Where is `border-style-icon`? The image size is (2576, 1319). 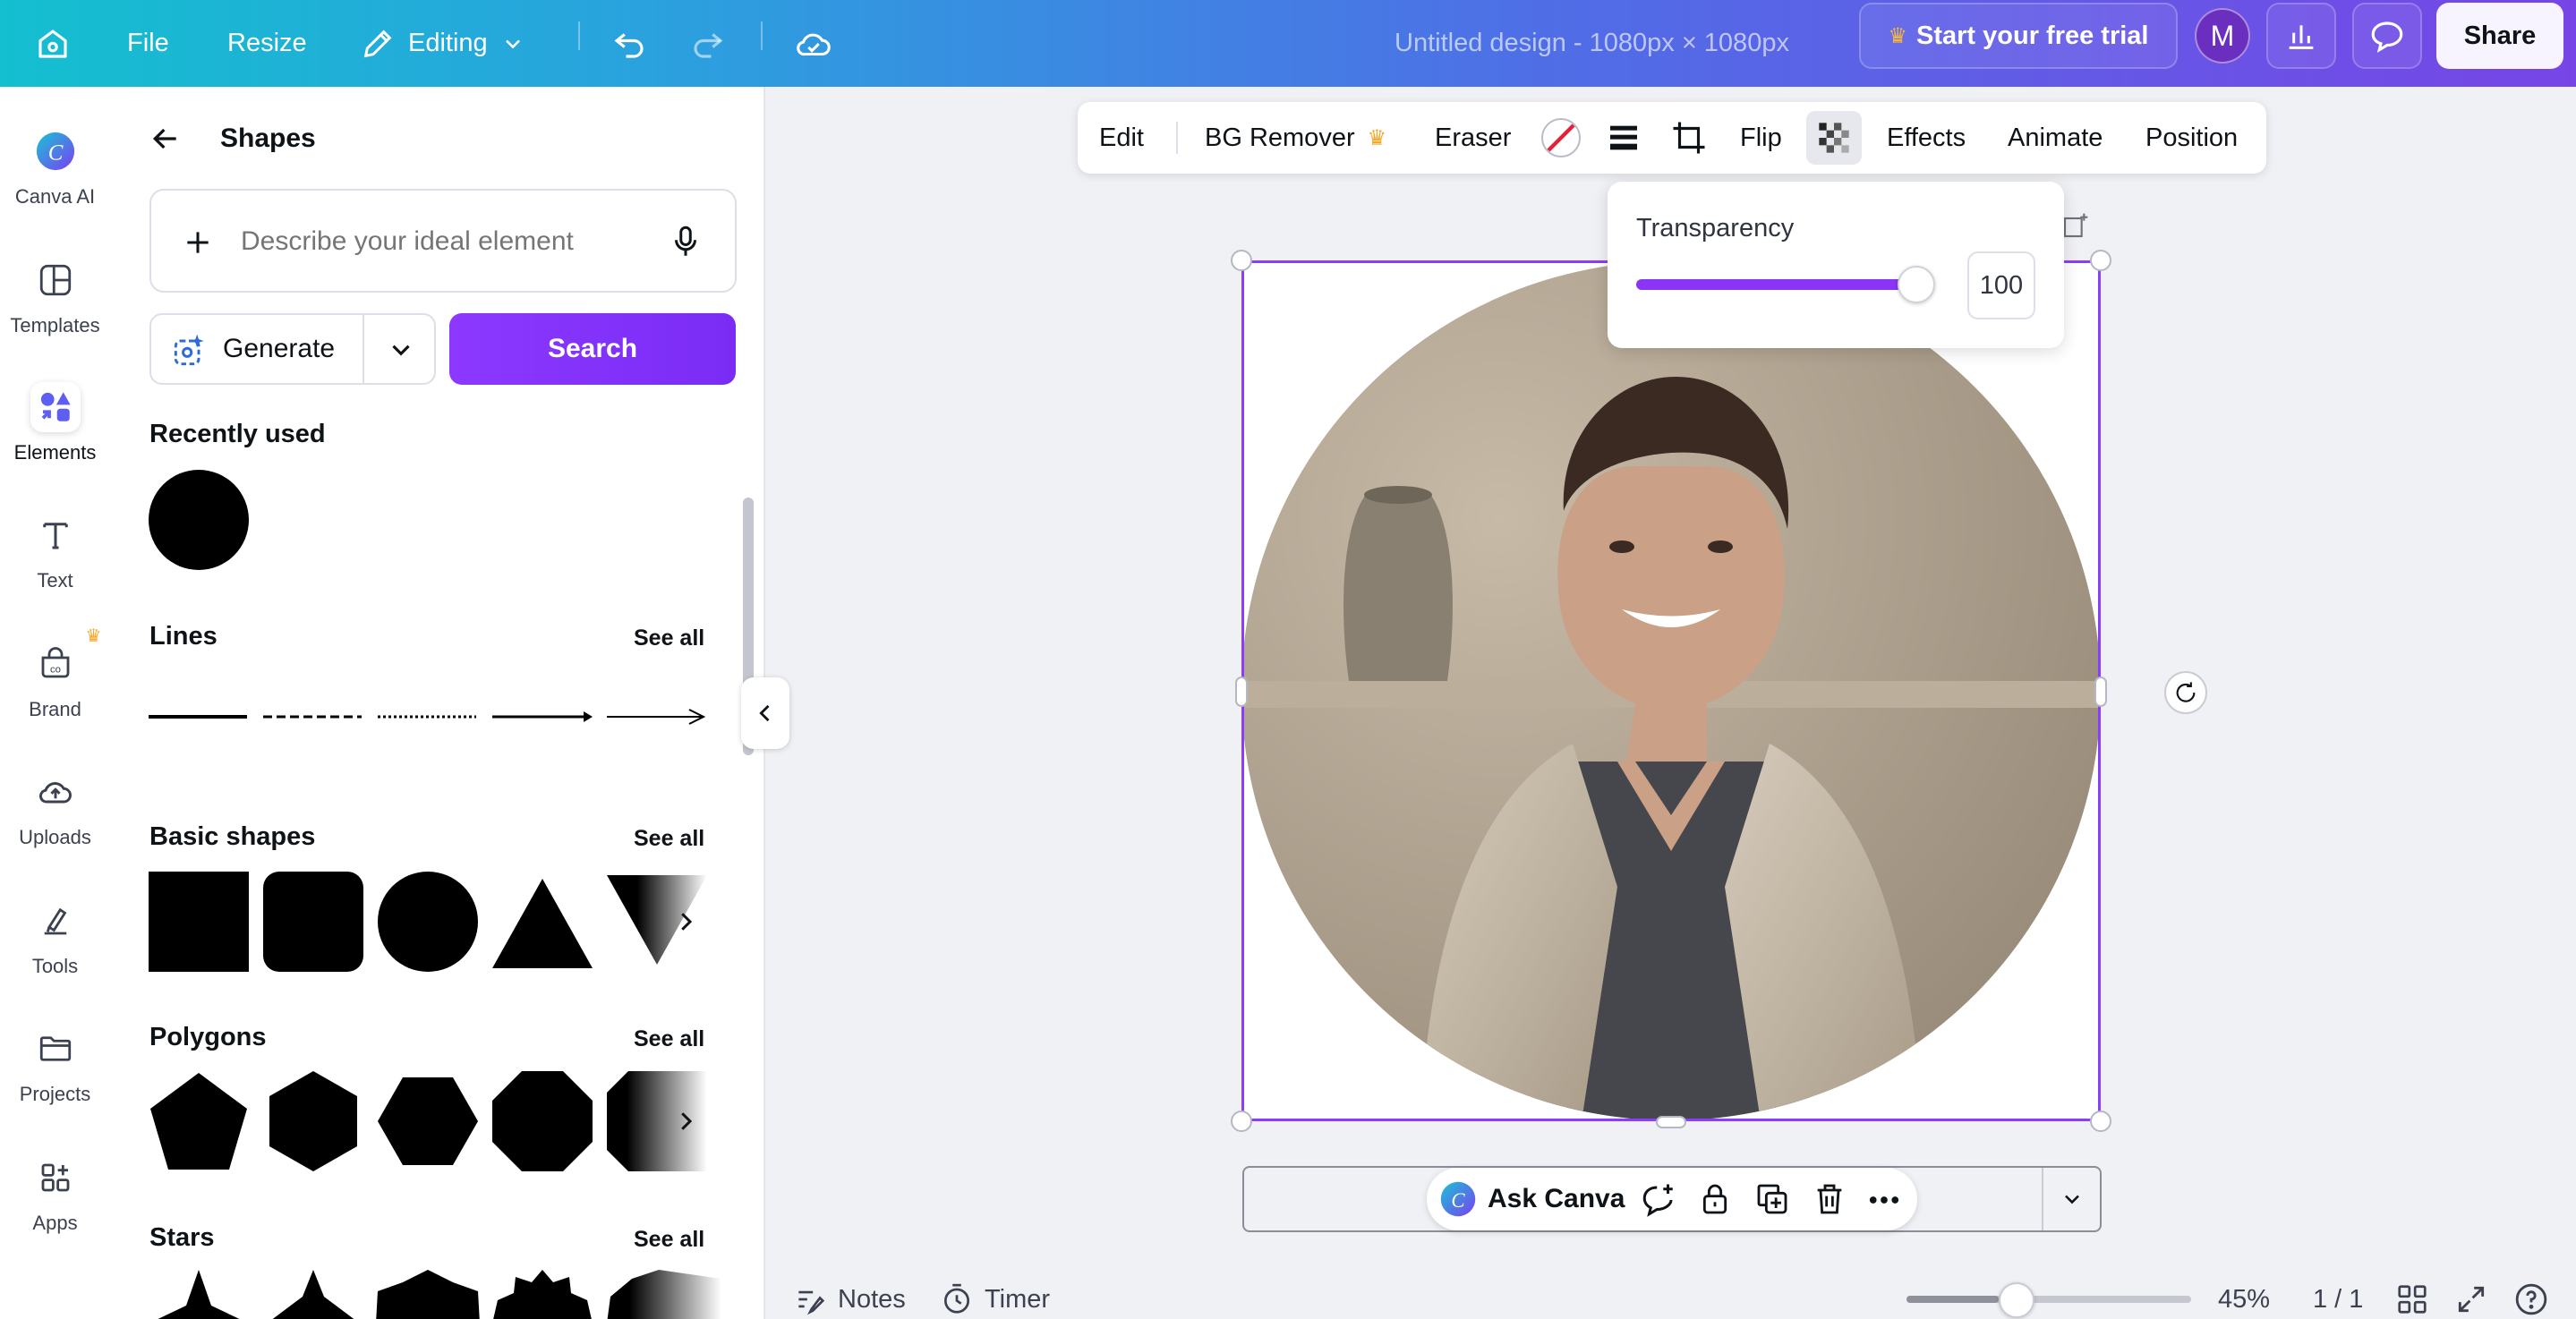 border-style-icon is located at coordinates (1623, 137).